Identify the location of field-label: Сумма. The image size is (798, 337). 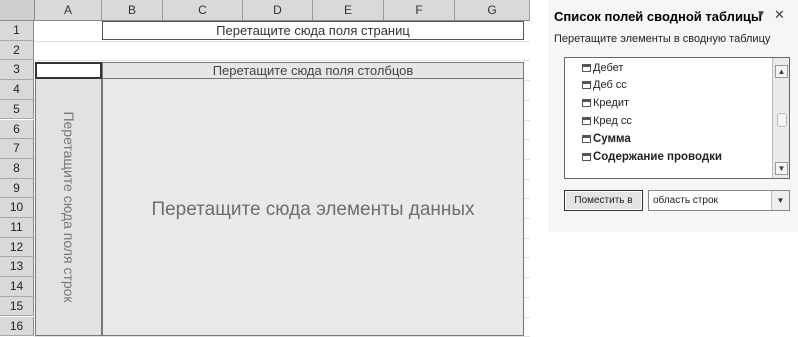
(612, 139).